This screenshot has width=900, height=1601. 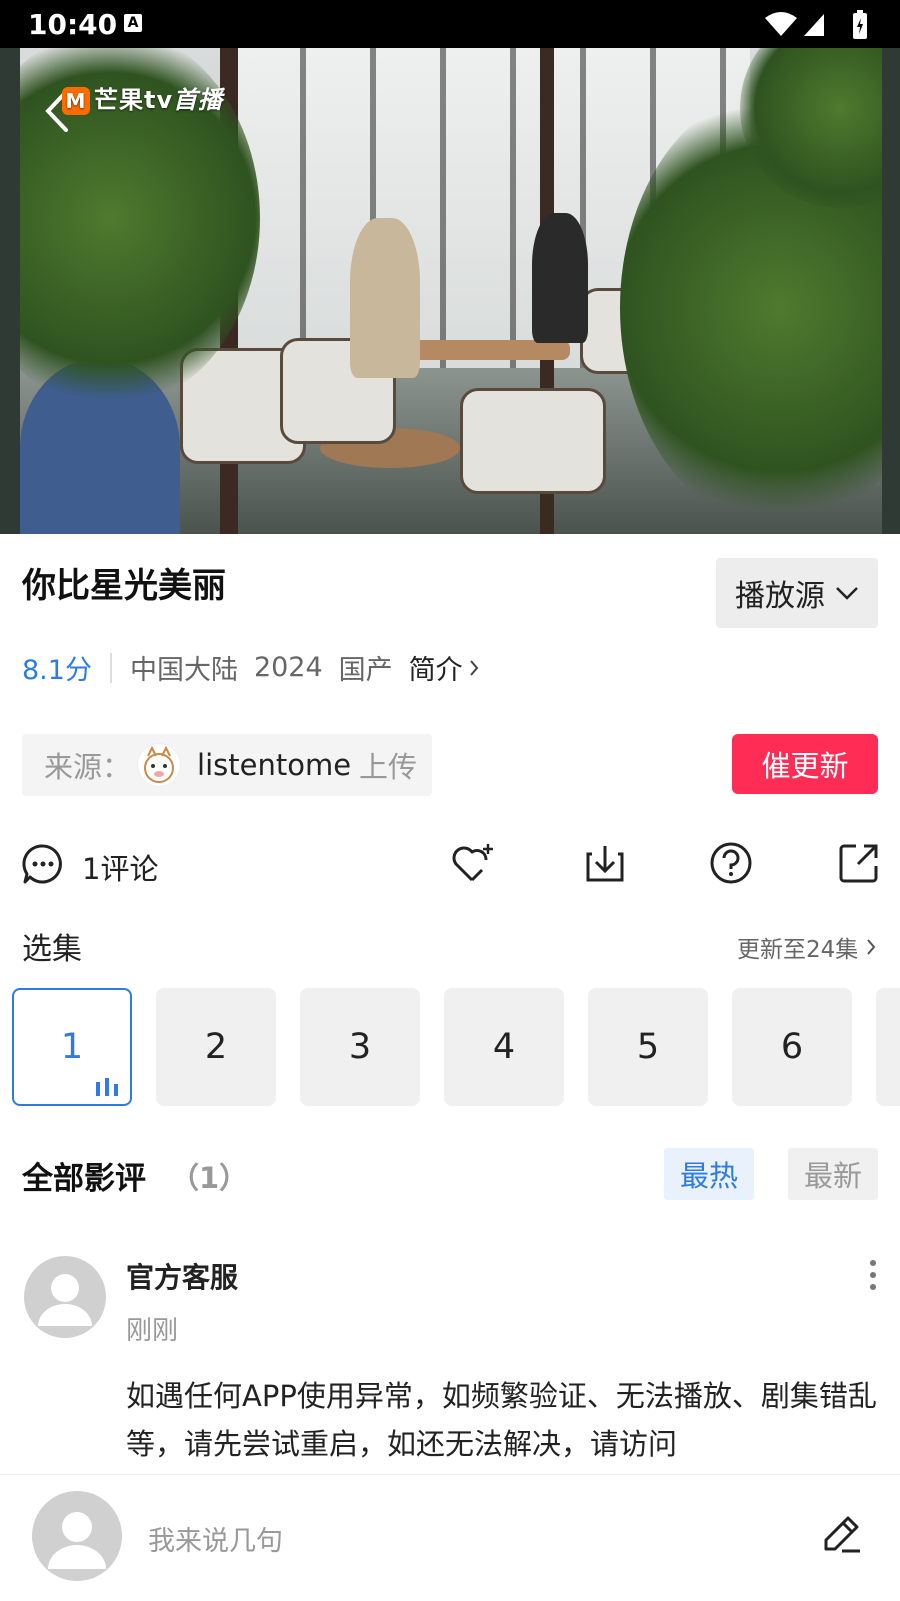 What do you see at coordinates (473, 863) in the screenshot?
I see `favorite-add-icon` at bounding box center [473, 863].